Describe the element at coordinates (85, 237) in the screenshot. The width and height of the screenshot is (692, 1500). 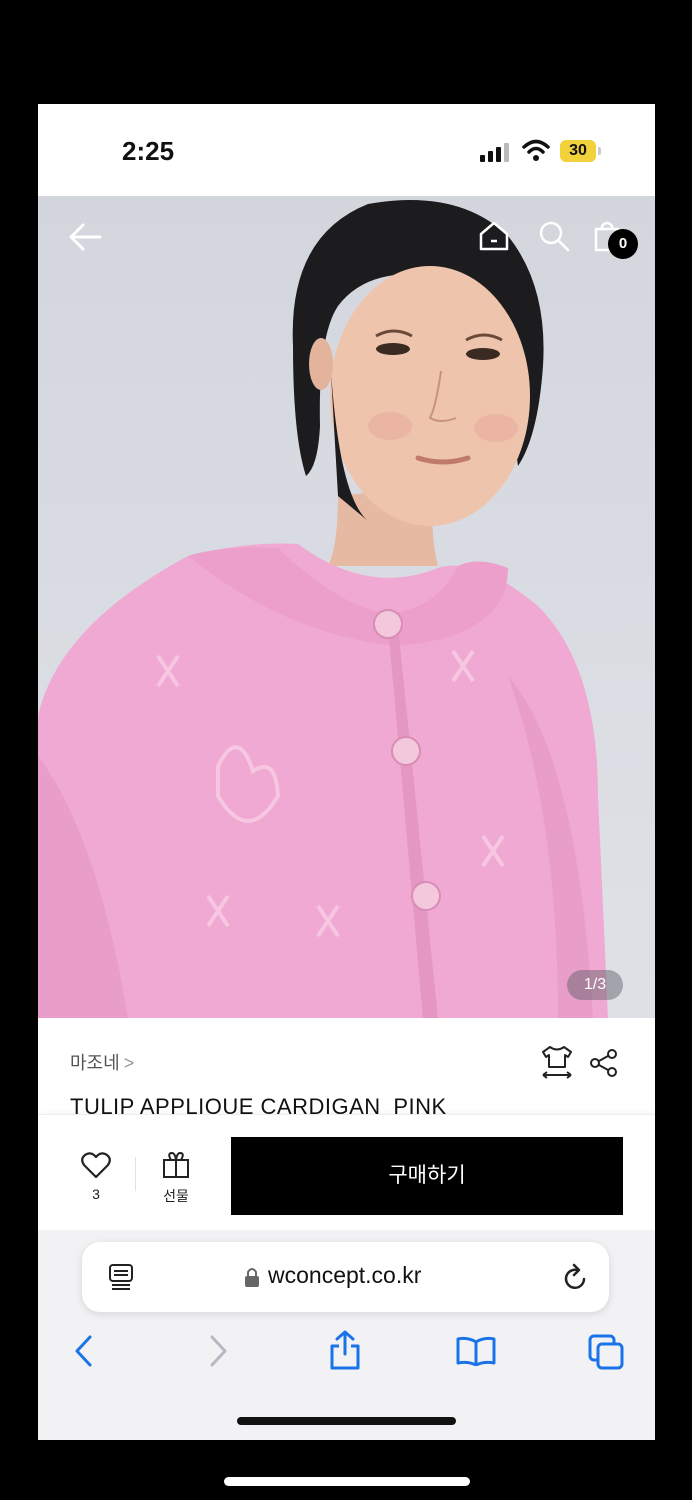
I see `back-arrow-icon` at that location.